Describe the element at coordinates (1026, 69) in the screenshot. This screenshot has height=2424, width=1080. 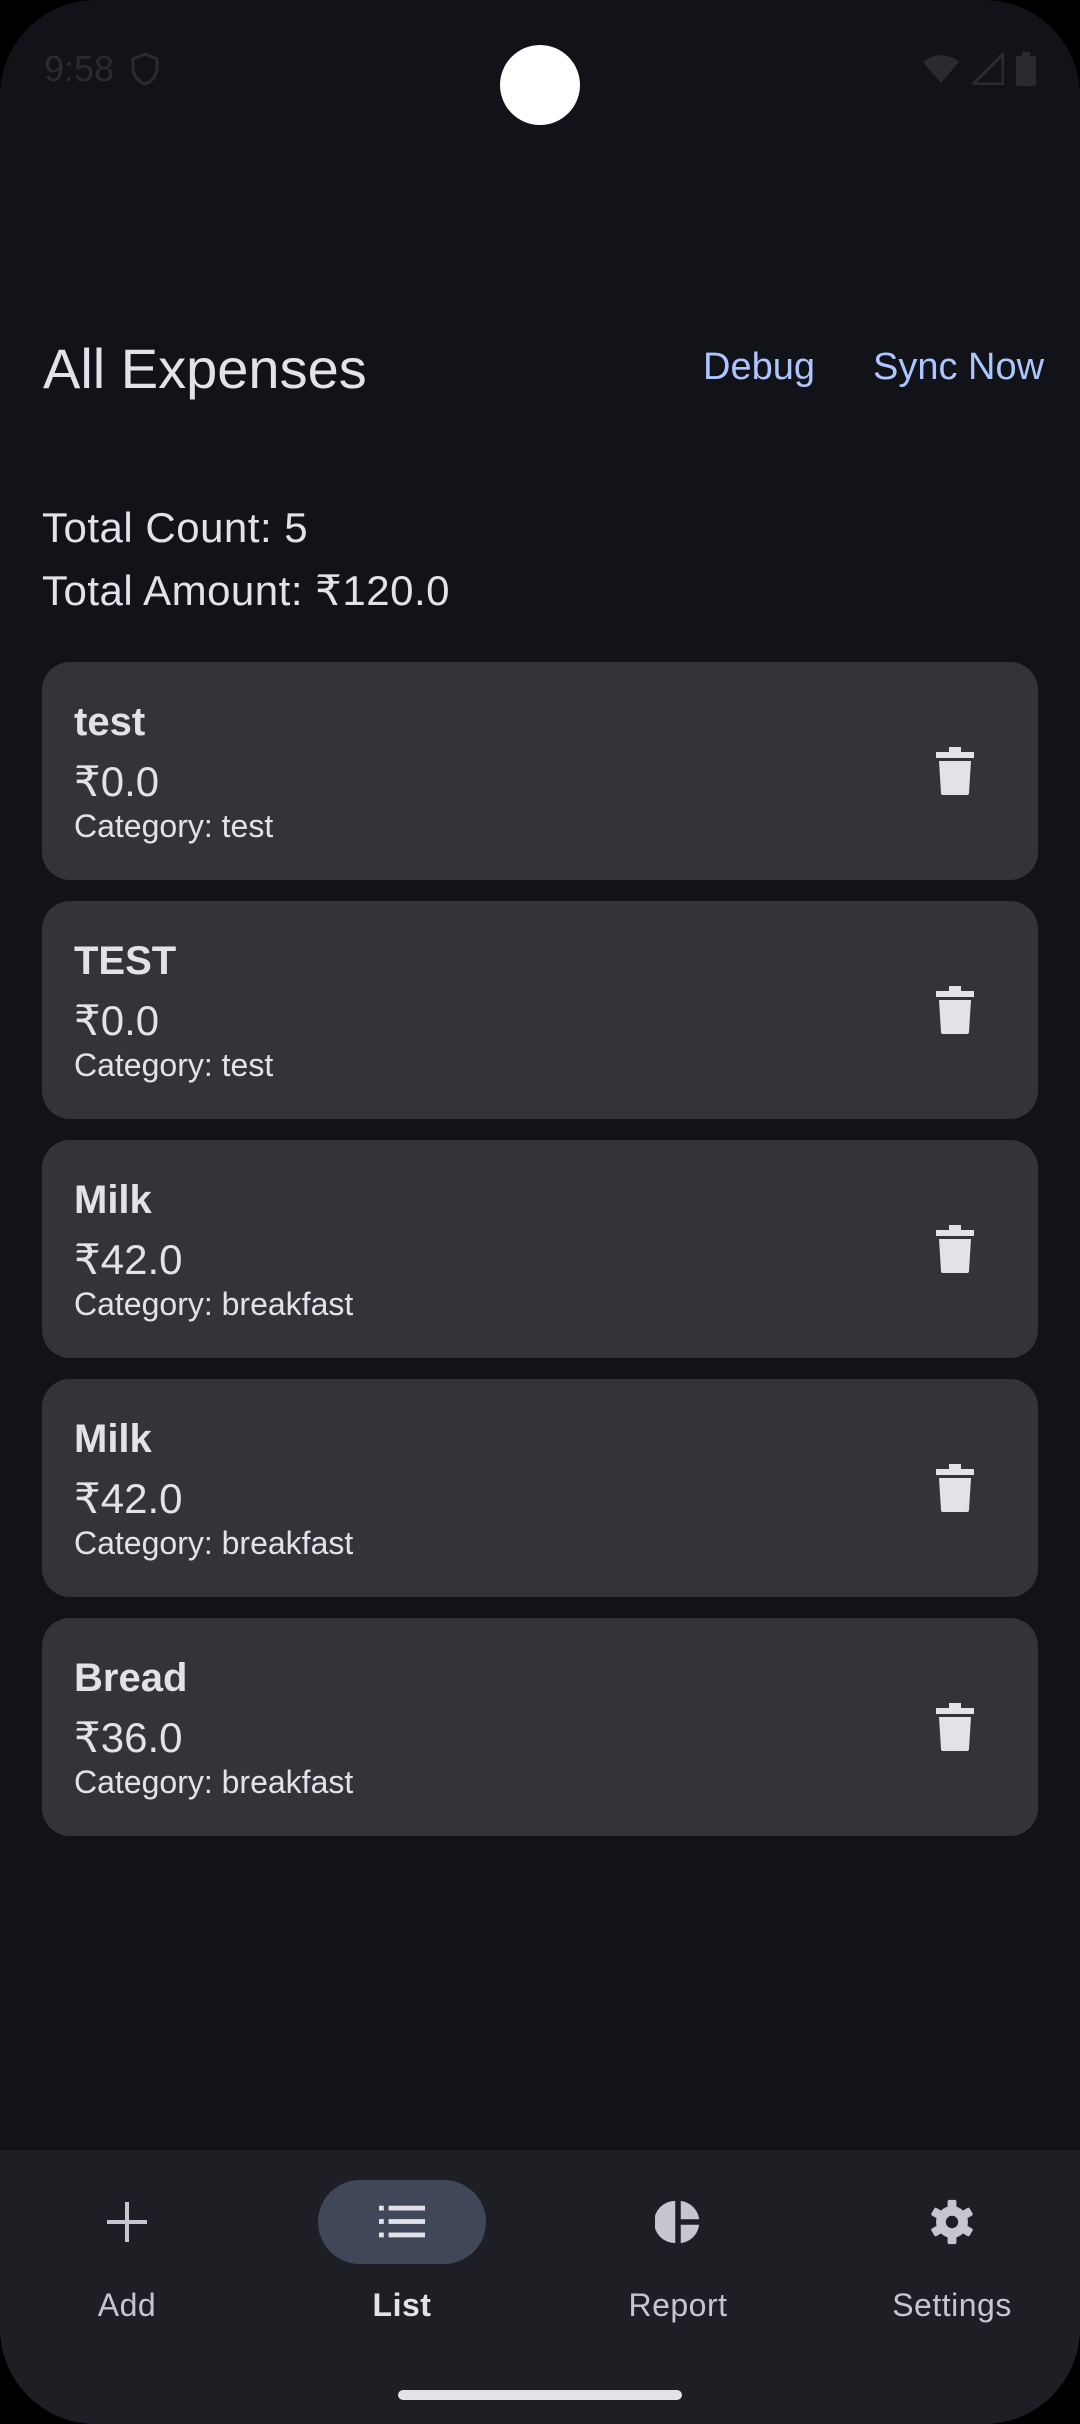
I see `battery-icon` at that location.